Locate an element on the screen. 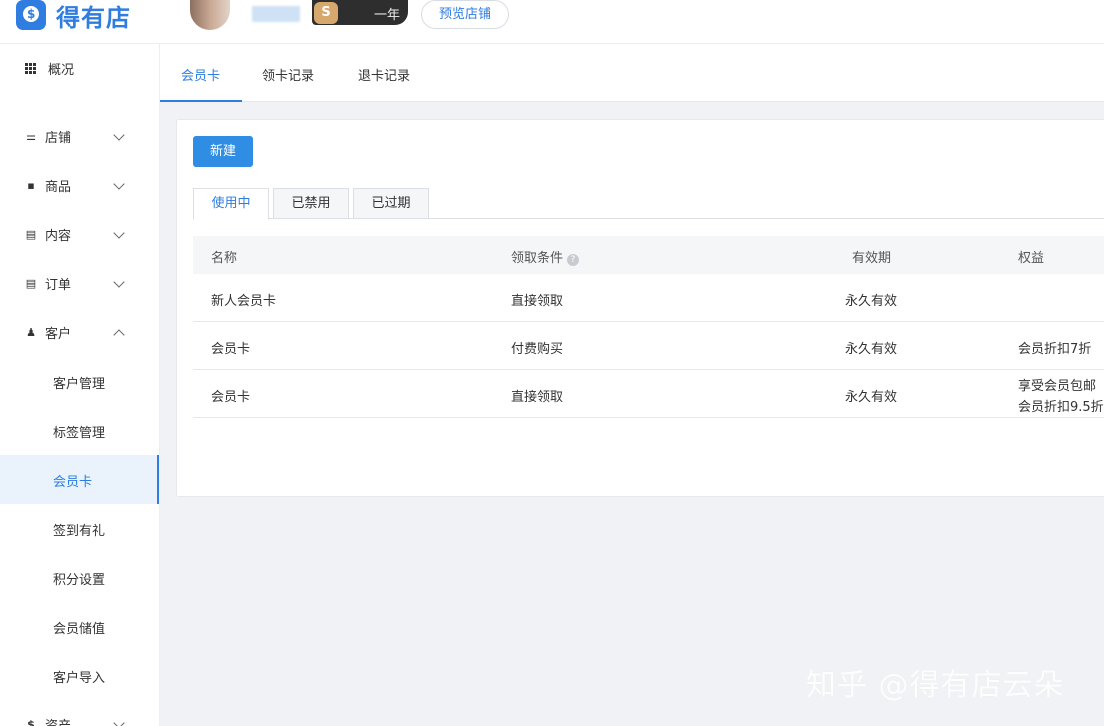 This screenshot has height=726, width=1104. preview-shop-button: 预览店铺 is located at coordinates (465, 14).